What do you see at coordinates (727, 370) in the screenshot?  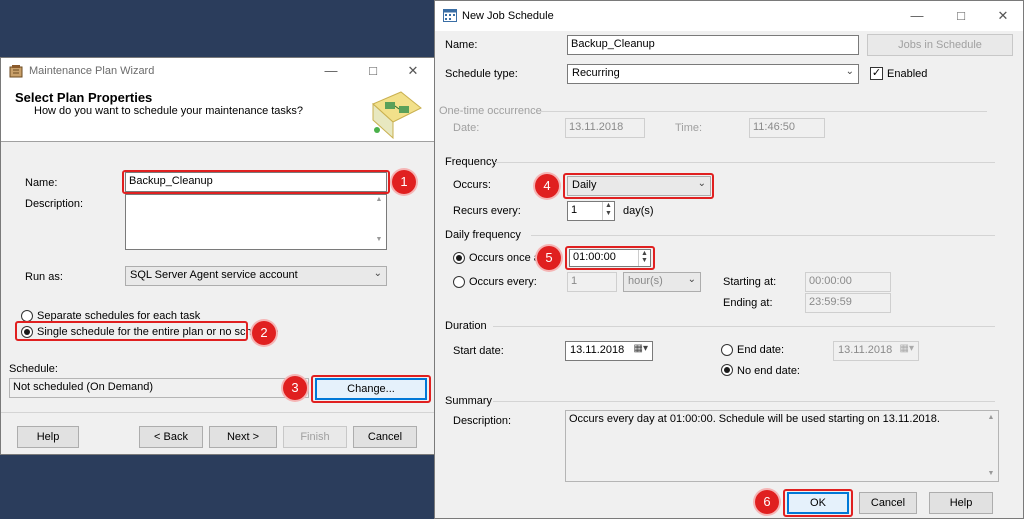 I see `no-end-date-radio` at bounding box center [727, 370].